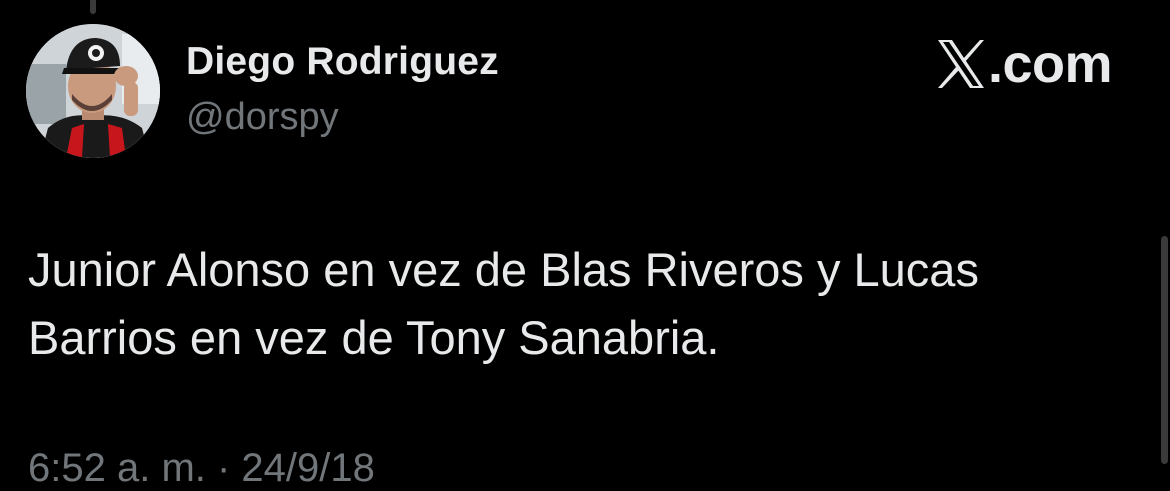 This screenshot has width=1170, height=491. What do you see at coordinates (960, 64) in the screenshot?
I see `x-logo-icon` at bounding box center [960, 64].